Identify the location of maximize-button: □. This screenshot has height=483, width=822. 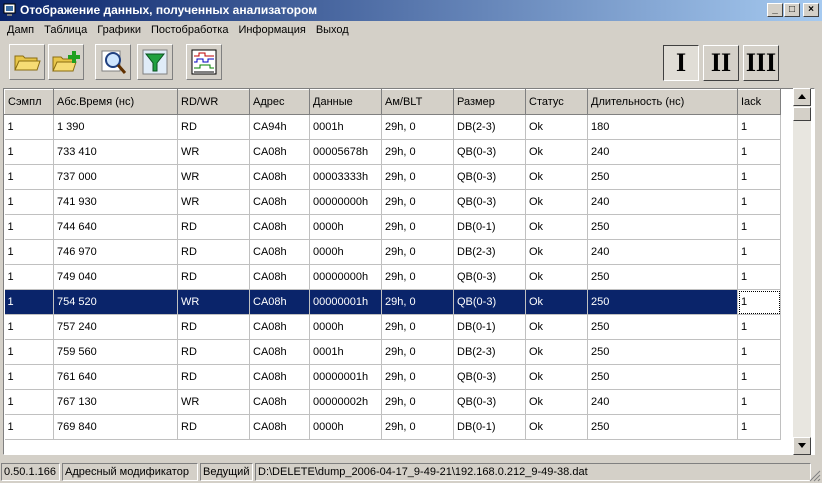
(792, 10).